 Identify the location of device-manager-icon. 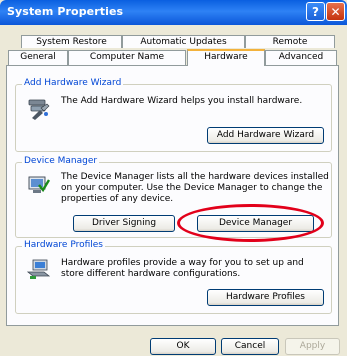
(39, 184).